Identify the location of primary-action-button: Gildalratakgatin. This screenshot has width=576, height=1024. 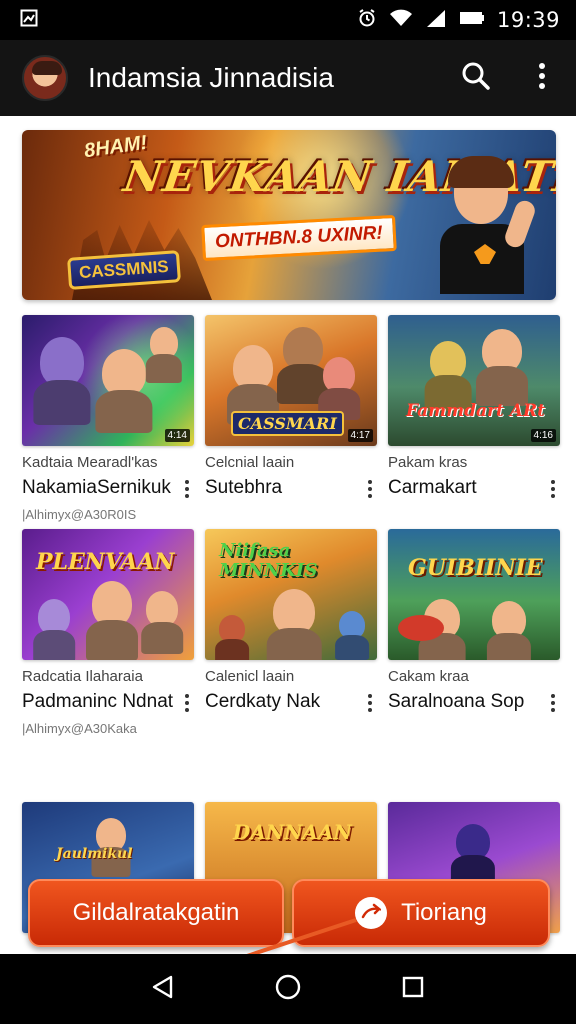
(156, 913).